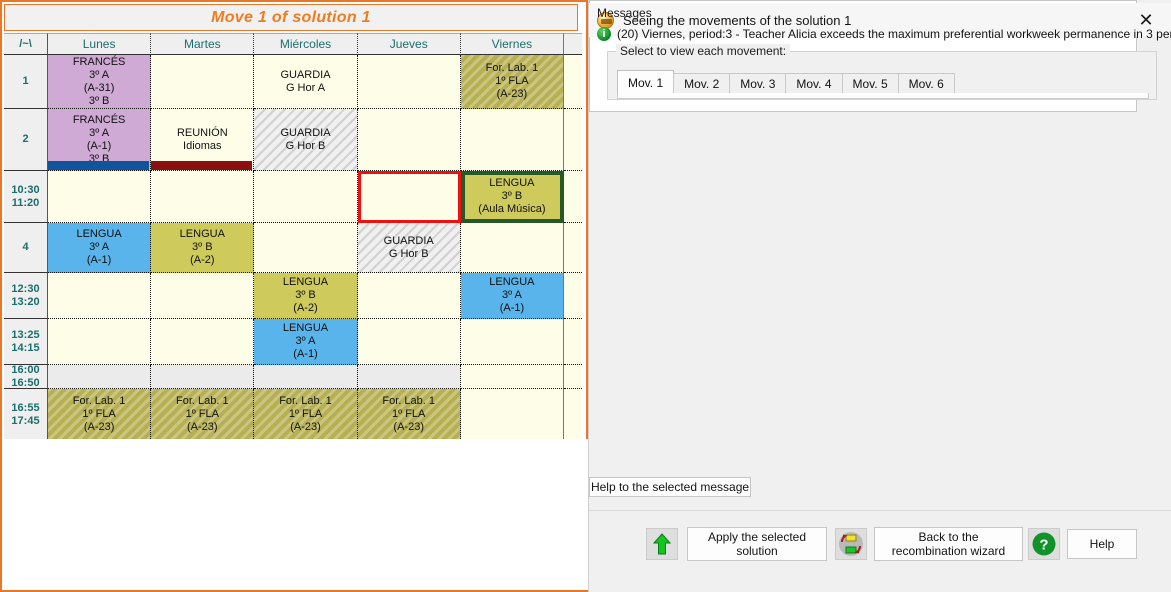 The height and width of the screenshot is (592, 1171). Describe the element at coordinates (26, 248) in the screenshot. I see `timetable-time-label: 4` at that location.